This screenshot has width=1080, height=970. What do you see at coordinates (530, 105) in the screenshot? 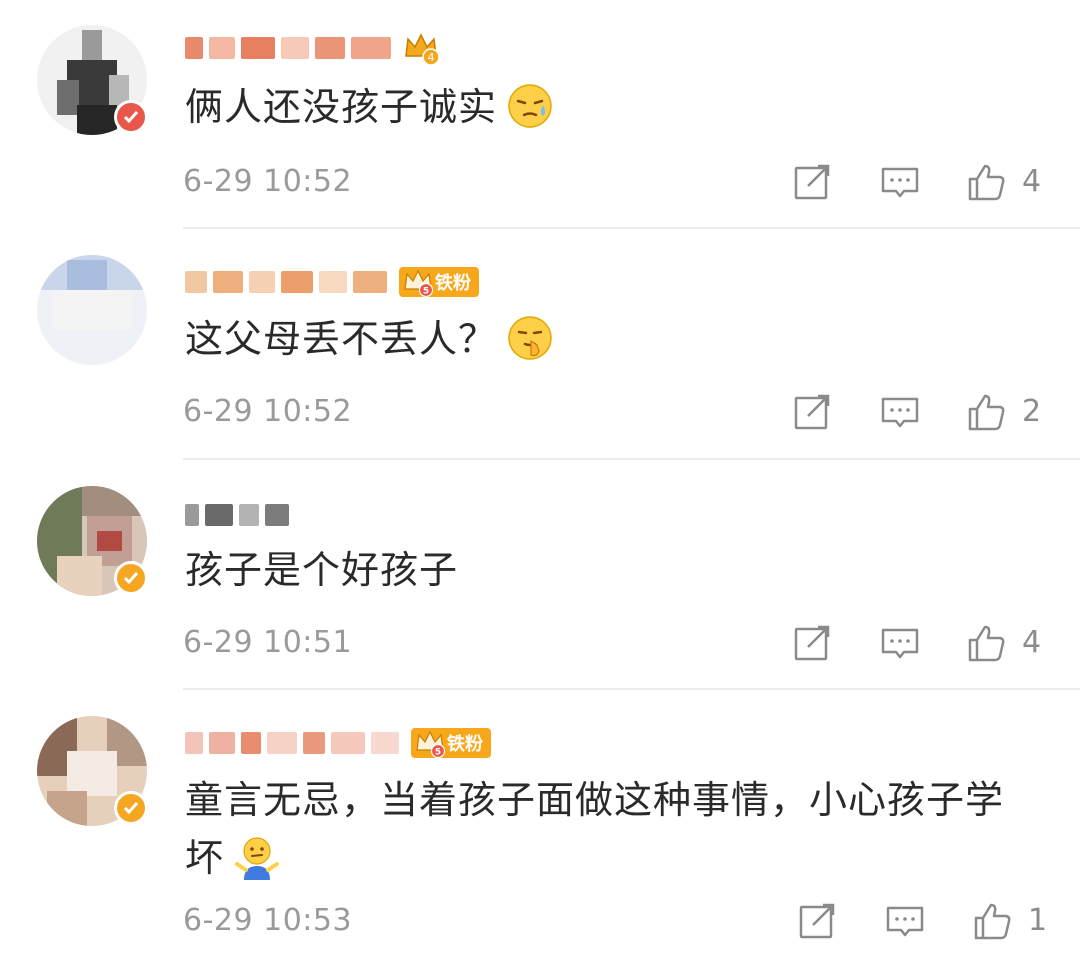
I see `sweat-face-emoji` at bounding box center [530, 105].